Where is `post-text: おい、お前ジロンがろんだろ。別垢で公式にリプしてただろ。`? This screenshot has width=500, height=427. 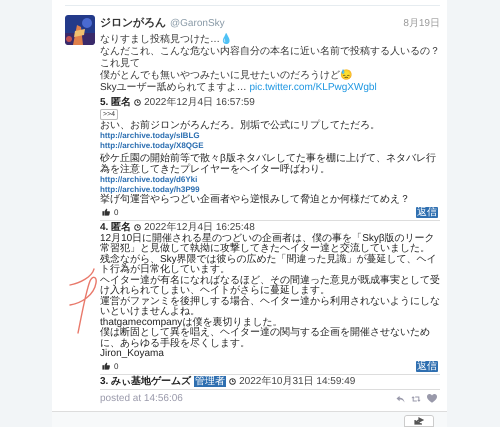
post-text: おい、お前ジロンがろんだろ。別垢で公式にリプしてただろ。 is located at coordinates (240, 125).